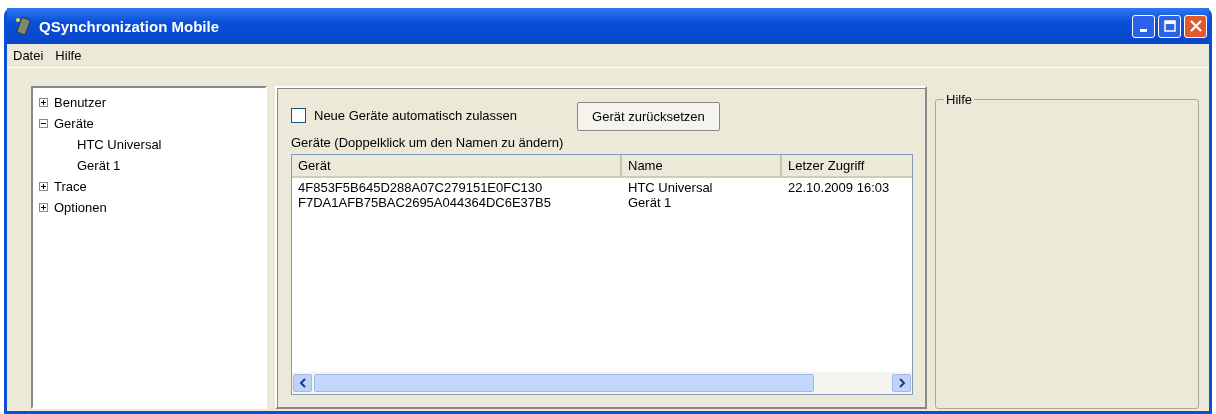 The height and width of the screenshot is (414, 1216). I want to click on scroll-left-icon, so click(302, 383).